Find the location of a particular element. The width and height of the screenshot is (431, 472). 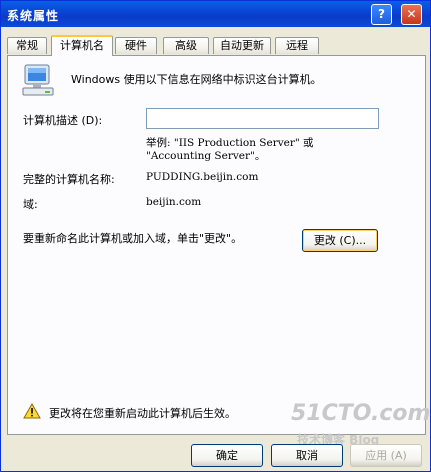

tab-advanced: 高级 is located at coordinates (186, 45).